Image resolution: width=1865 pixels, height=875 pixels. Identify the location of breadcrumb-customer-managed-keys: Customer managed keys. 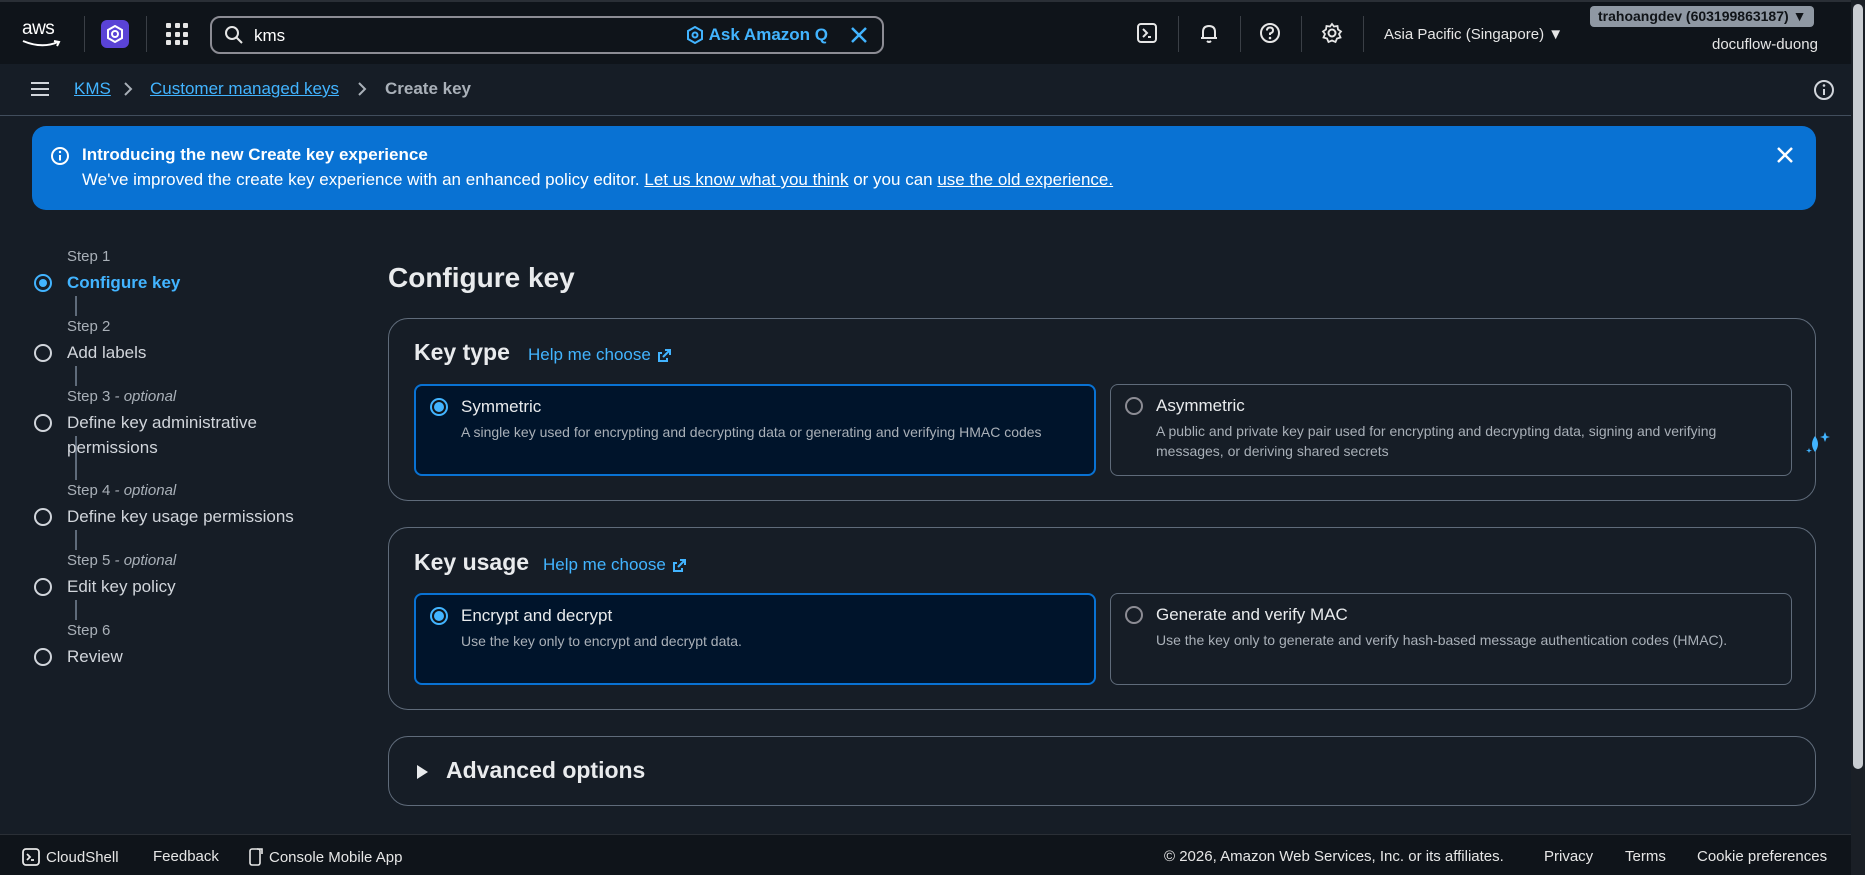
(244, 89).